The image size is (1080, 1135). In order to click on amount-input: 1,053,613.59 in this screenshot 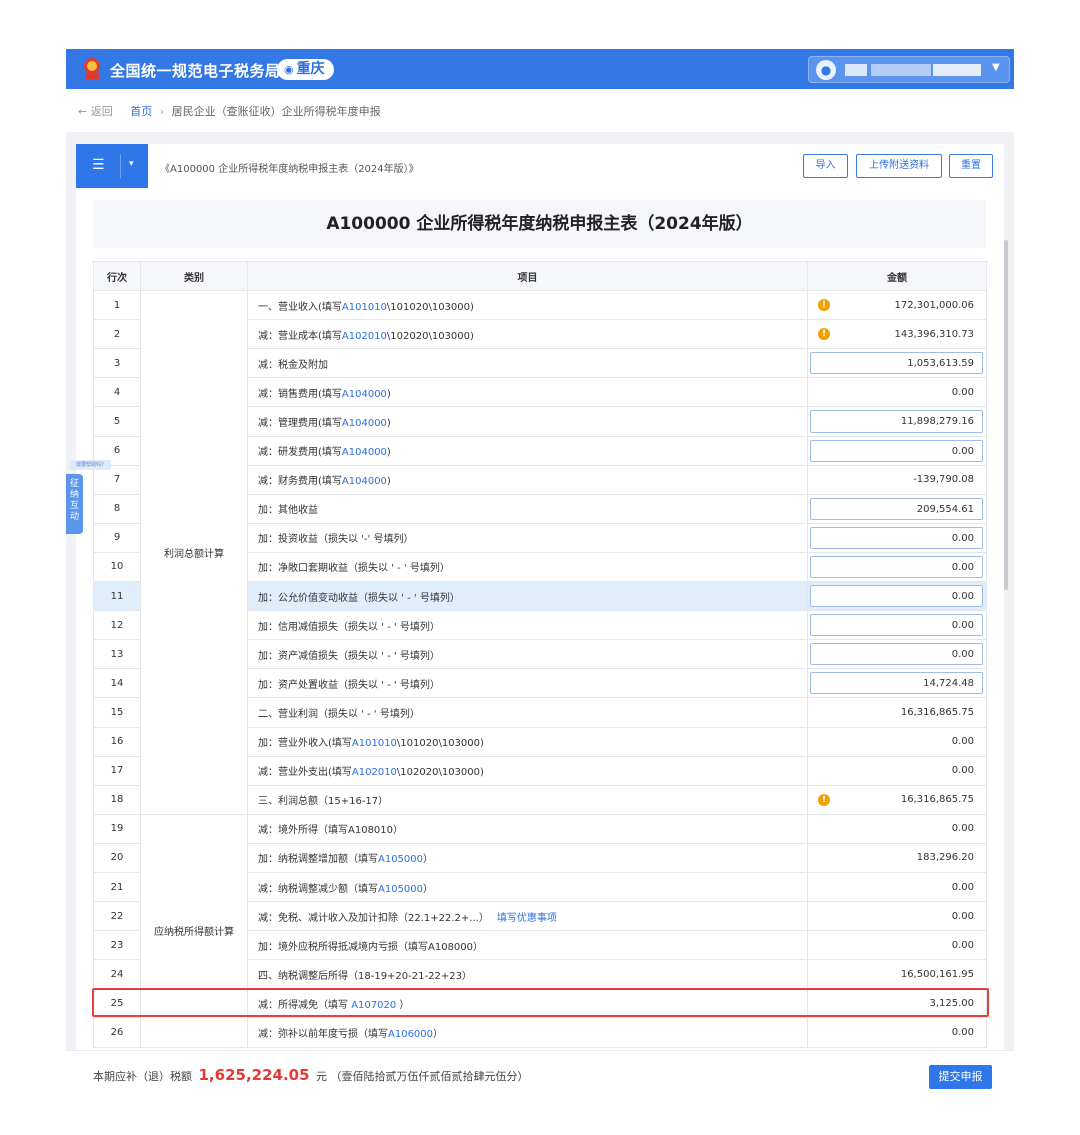, I will do `click(896, 363)`.